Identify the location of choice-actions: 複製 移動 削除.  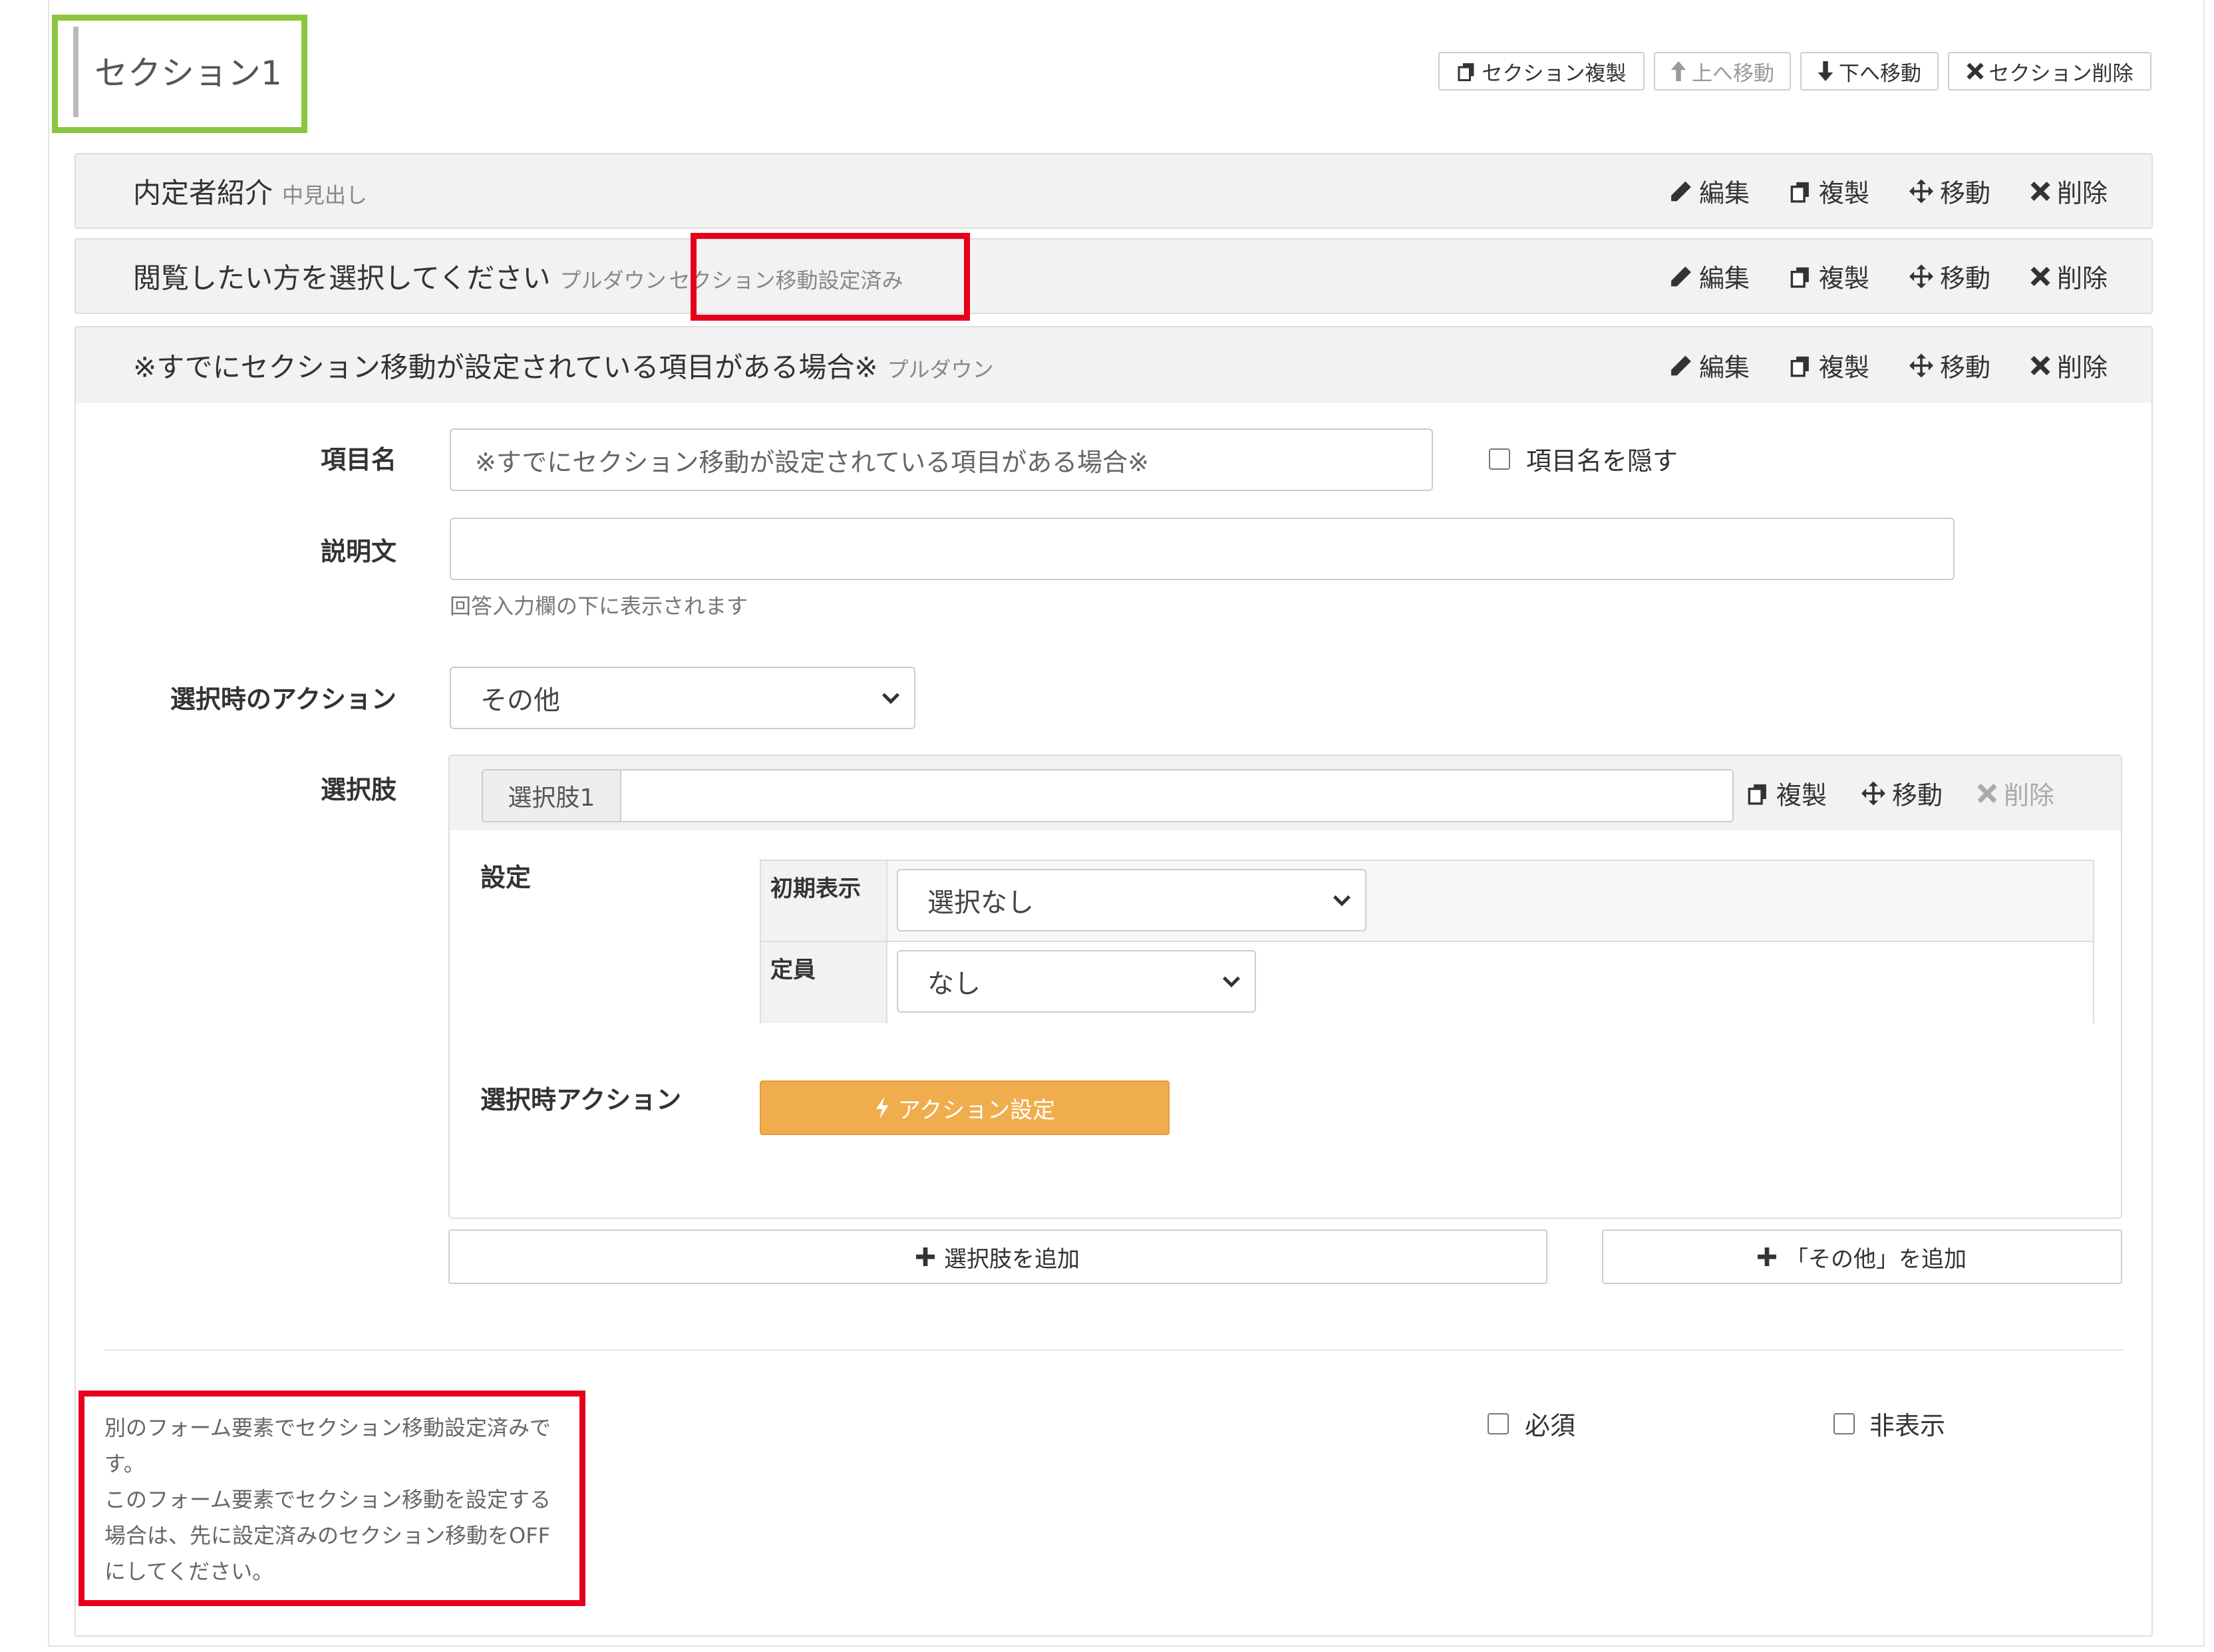
(1900, 794).